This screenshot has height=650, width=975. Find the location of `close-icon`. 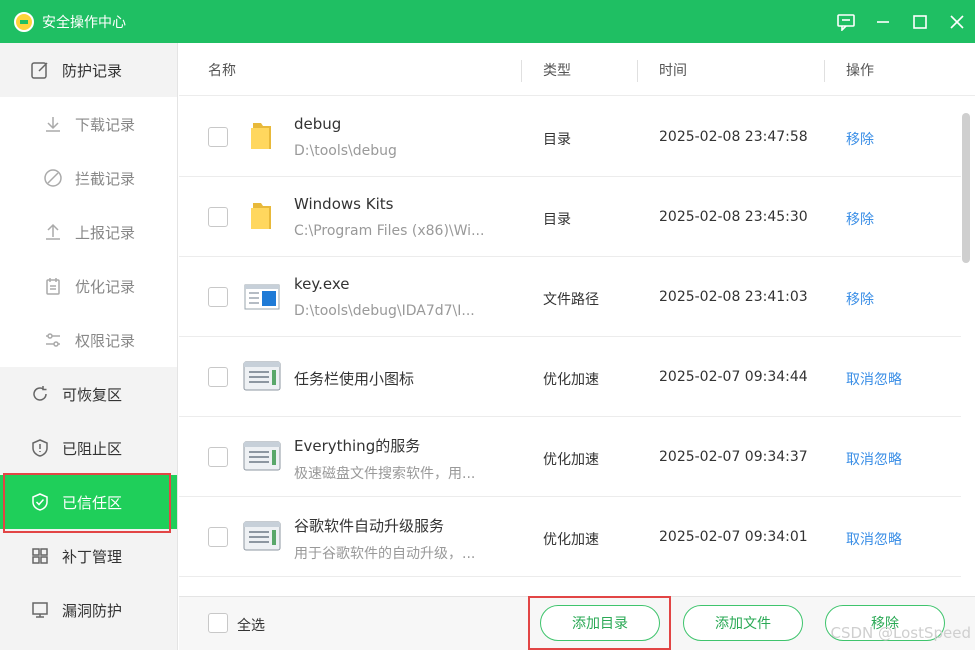

close-icon is located at coordinates (956, 21).